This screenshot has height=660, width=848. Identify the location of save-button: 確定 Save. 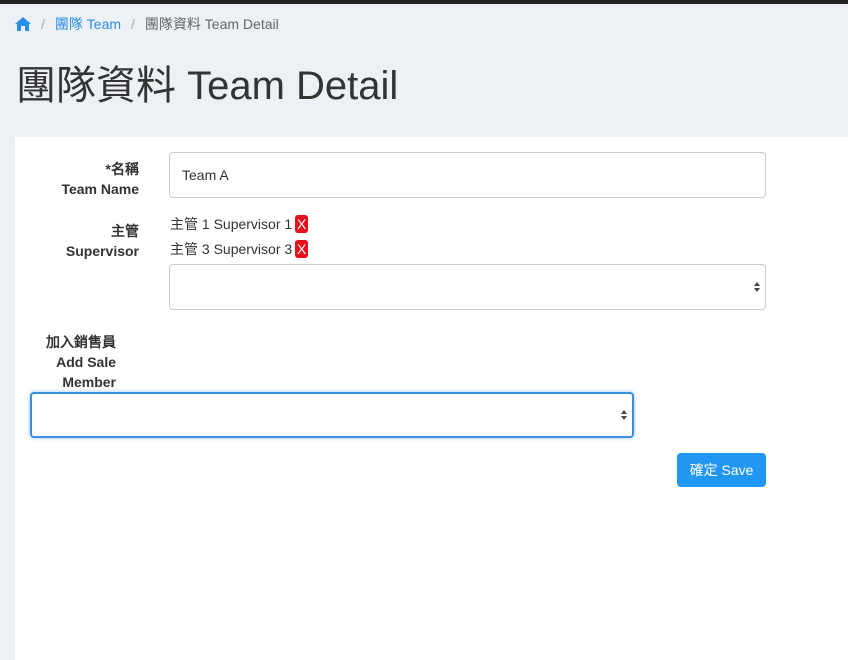
(721, 470).